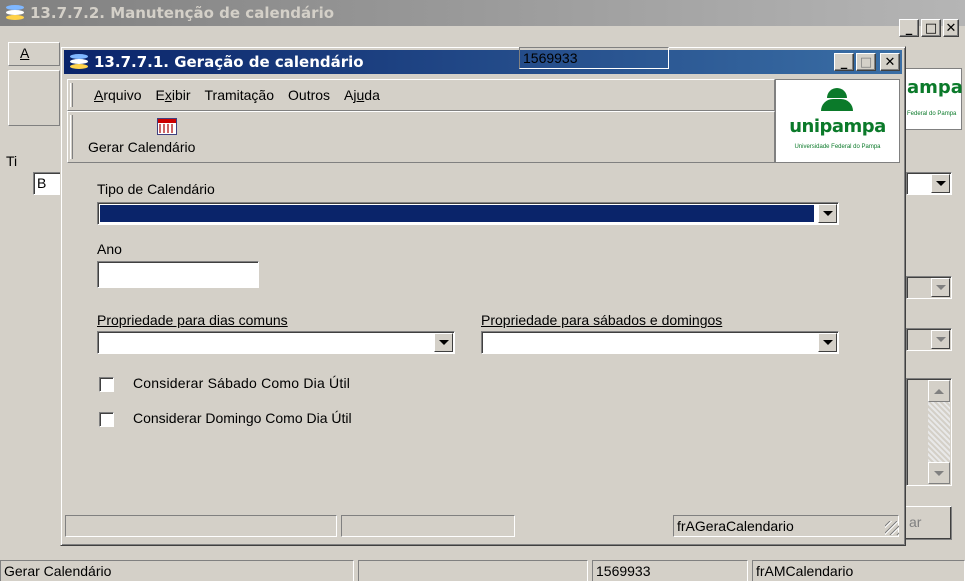  Describe the element at coordinates (182, 13) in the screenshot. I see `back-window-title: 13.7.7.2. Manutenção de calendário` at that location.